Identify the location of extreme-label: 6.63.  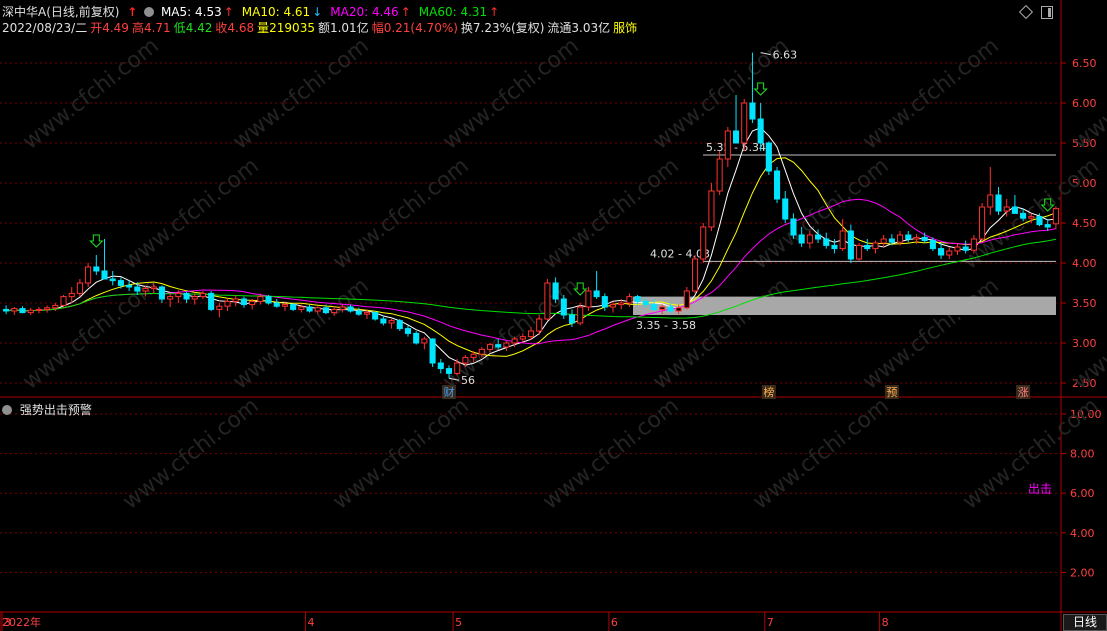
(785, 55).